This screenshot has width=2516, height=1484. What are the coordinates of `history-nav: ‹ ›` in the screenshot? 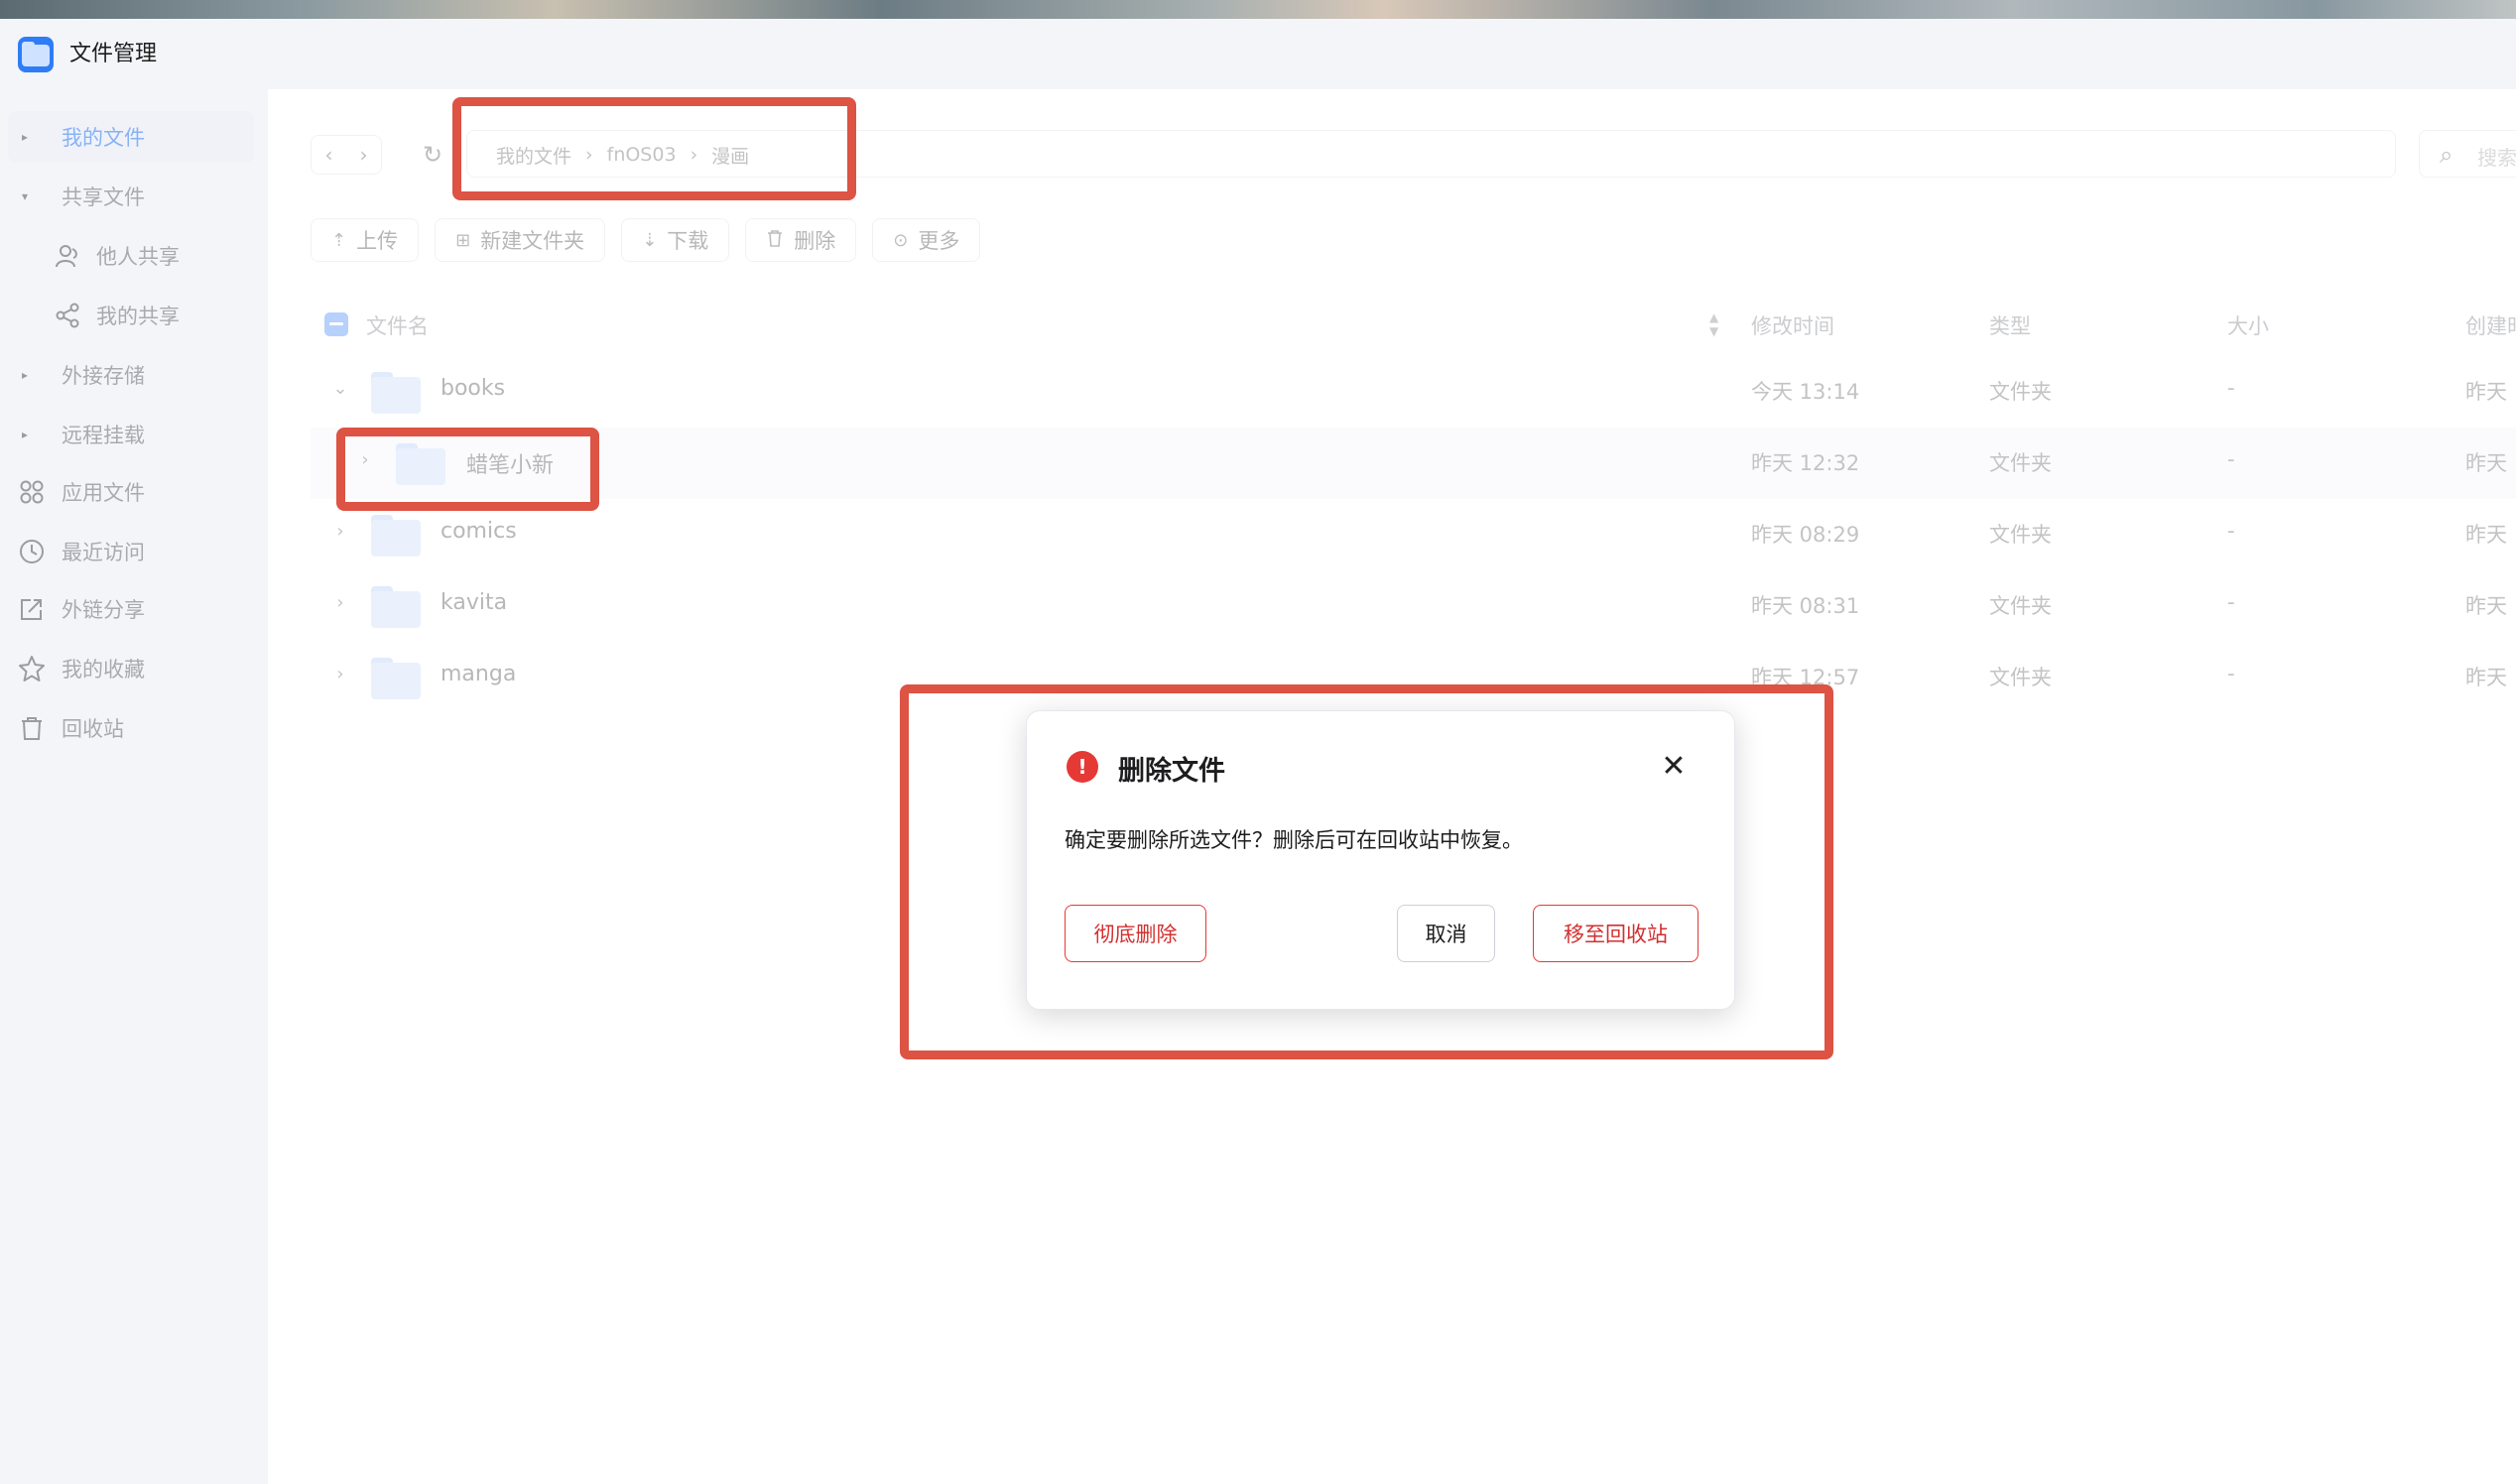 It's located at (346, 155).